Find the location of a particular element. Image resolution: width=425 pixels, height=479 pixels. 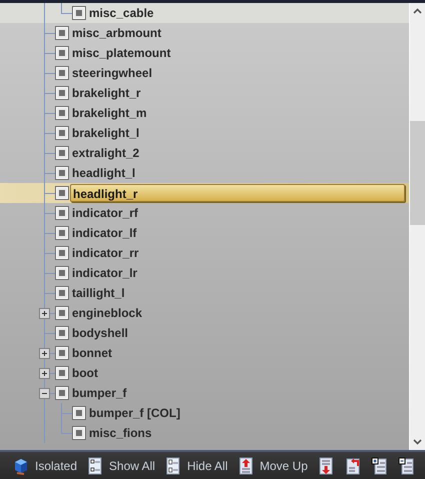

tree-item: headlight_r is located at coordinates (237, 193).